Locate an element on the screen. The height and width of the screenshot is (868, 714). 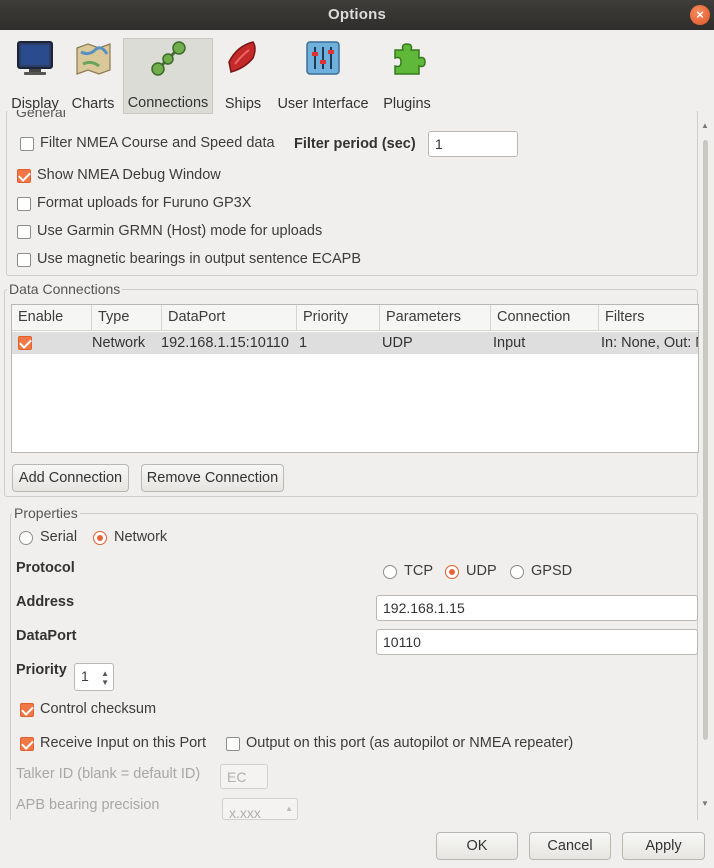
row-filters: In: None, Out: N is located at coordinates (650, 343).